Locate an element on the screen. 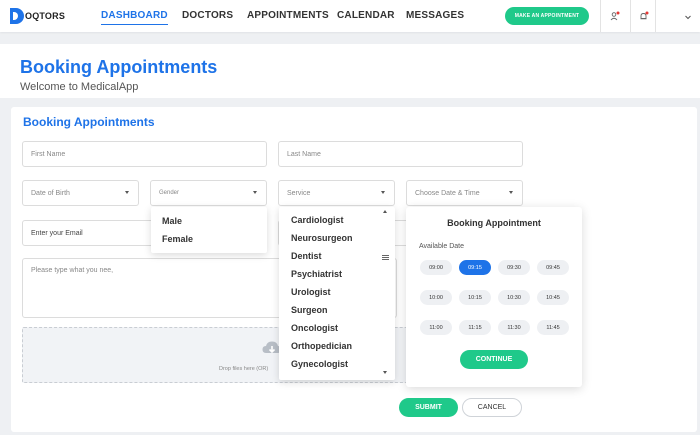  nav-messages: MESSAGES is located at coordinates (435, 15).